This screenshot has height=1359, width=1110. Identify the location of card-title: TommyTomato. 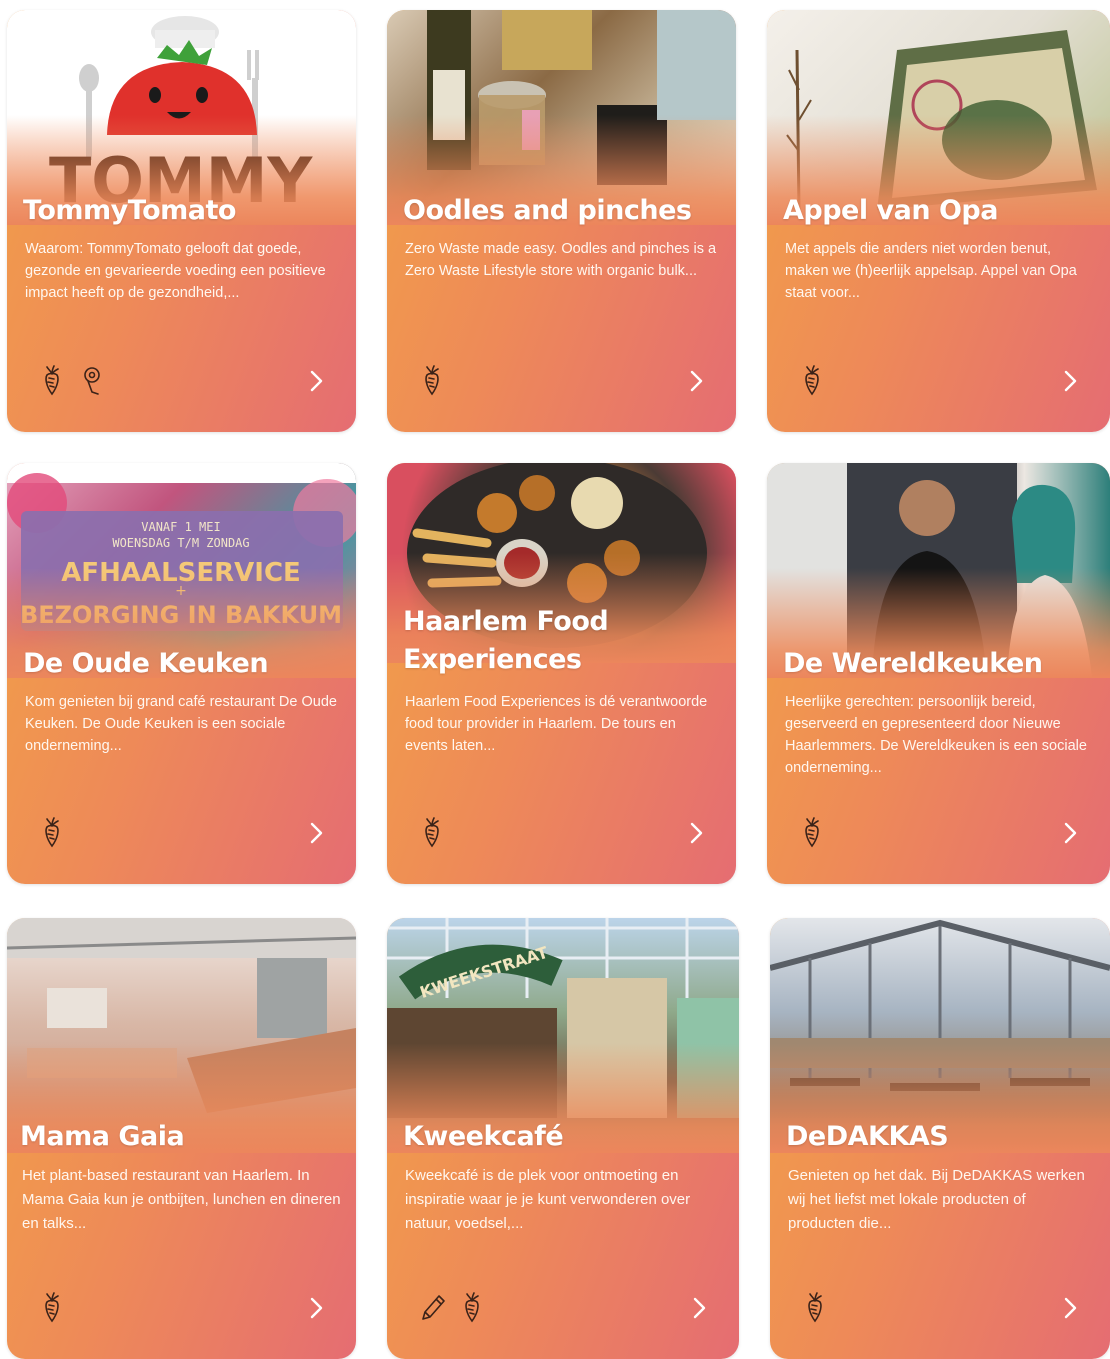
(129, 210).